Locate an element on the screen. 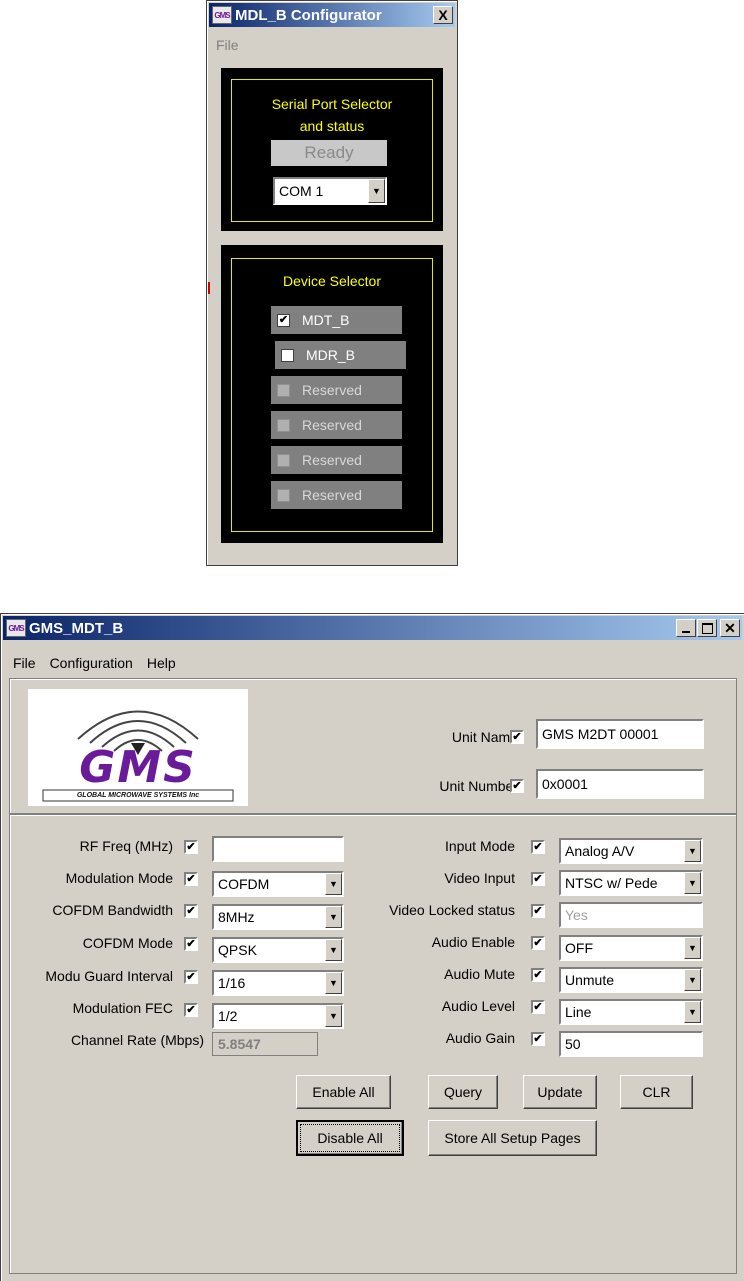  cofdm-bandwidth-checkbox: ✔ is located at coordinates (191, 911).